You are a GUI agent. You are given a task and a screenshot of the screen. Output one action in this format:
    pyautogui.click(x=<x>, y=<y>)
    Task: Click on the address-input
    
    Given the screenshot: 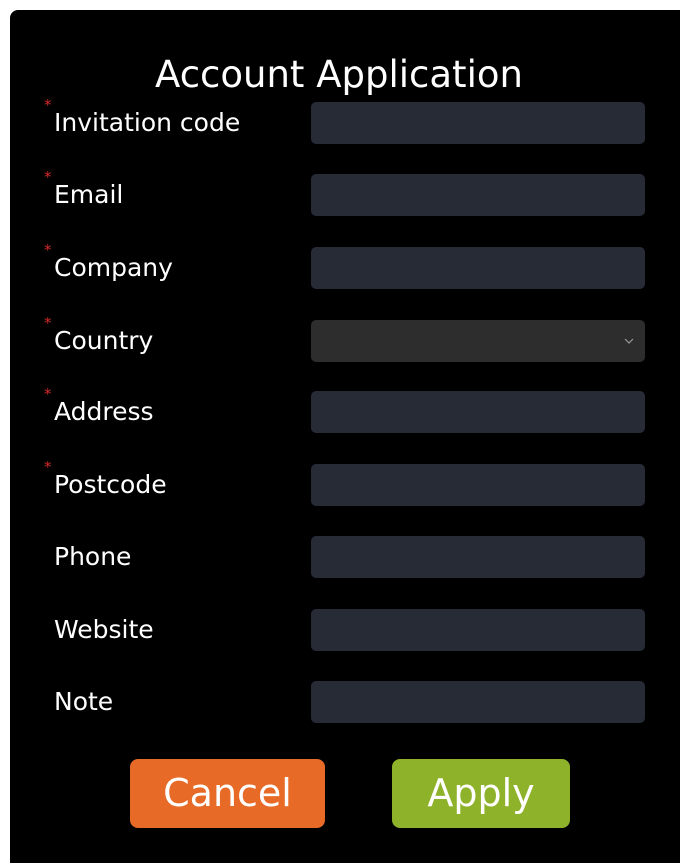 What is the action you would take?
    pyautogui.click(x=478, y=412)
    